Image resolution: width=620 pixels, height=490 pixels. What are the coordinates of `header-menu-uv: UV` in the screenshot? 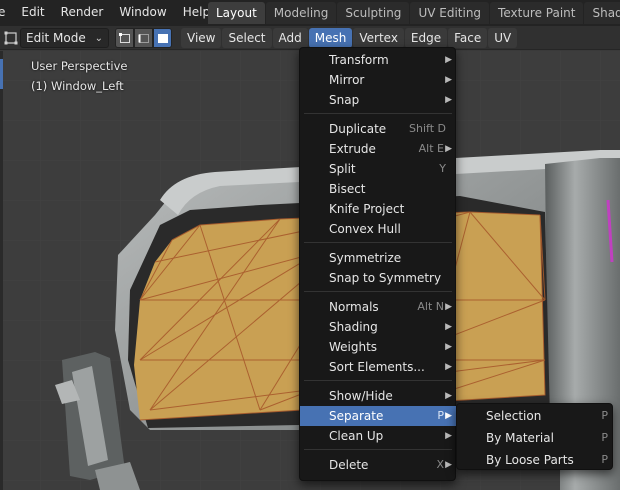 It's located at (503, 38).